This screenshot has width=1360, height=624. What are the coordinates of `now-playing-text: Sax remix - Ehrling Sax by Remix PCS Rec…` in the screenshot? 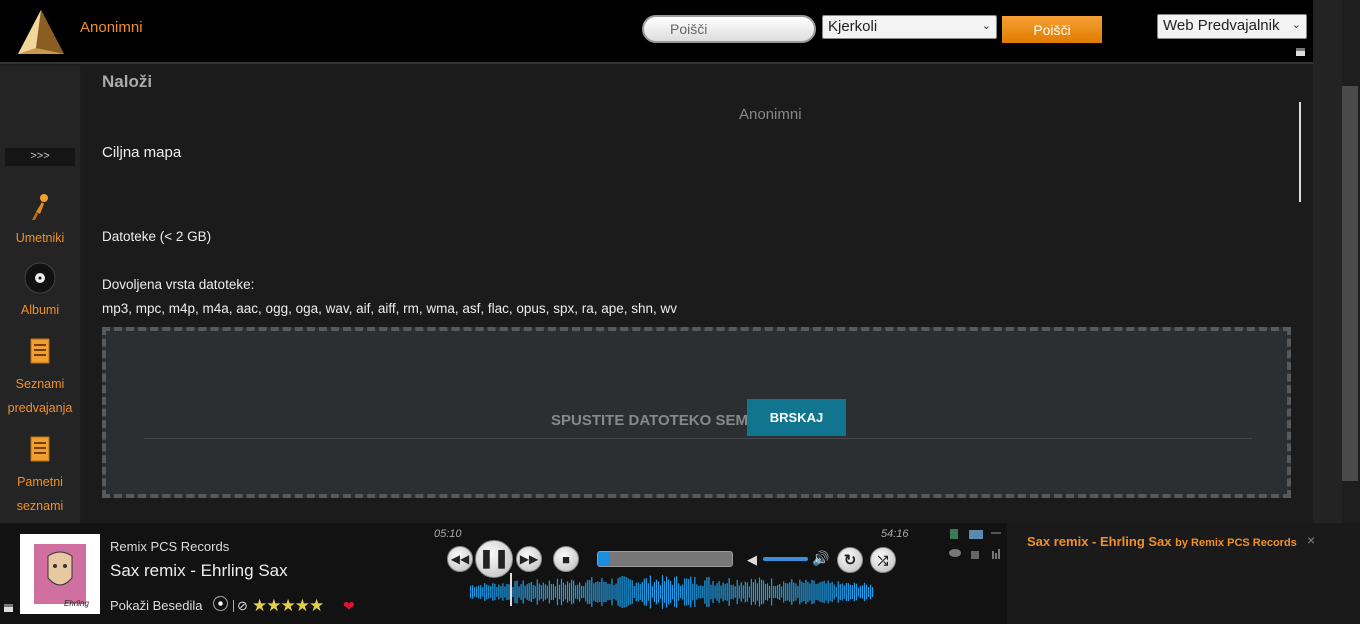 It's located at (1172, 542).